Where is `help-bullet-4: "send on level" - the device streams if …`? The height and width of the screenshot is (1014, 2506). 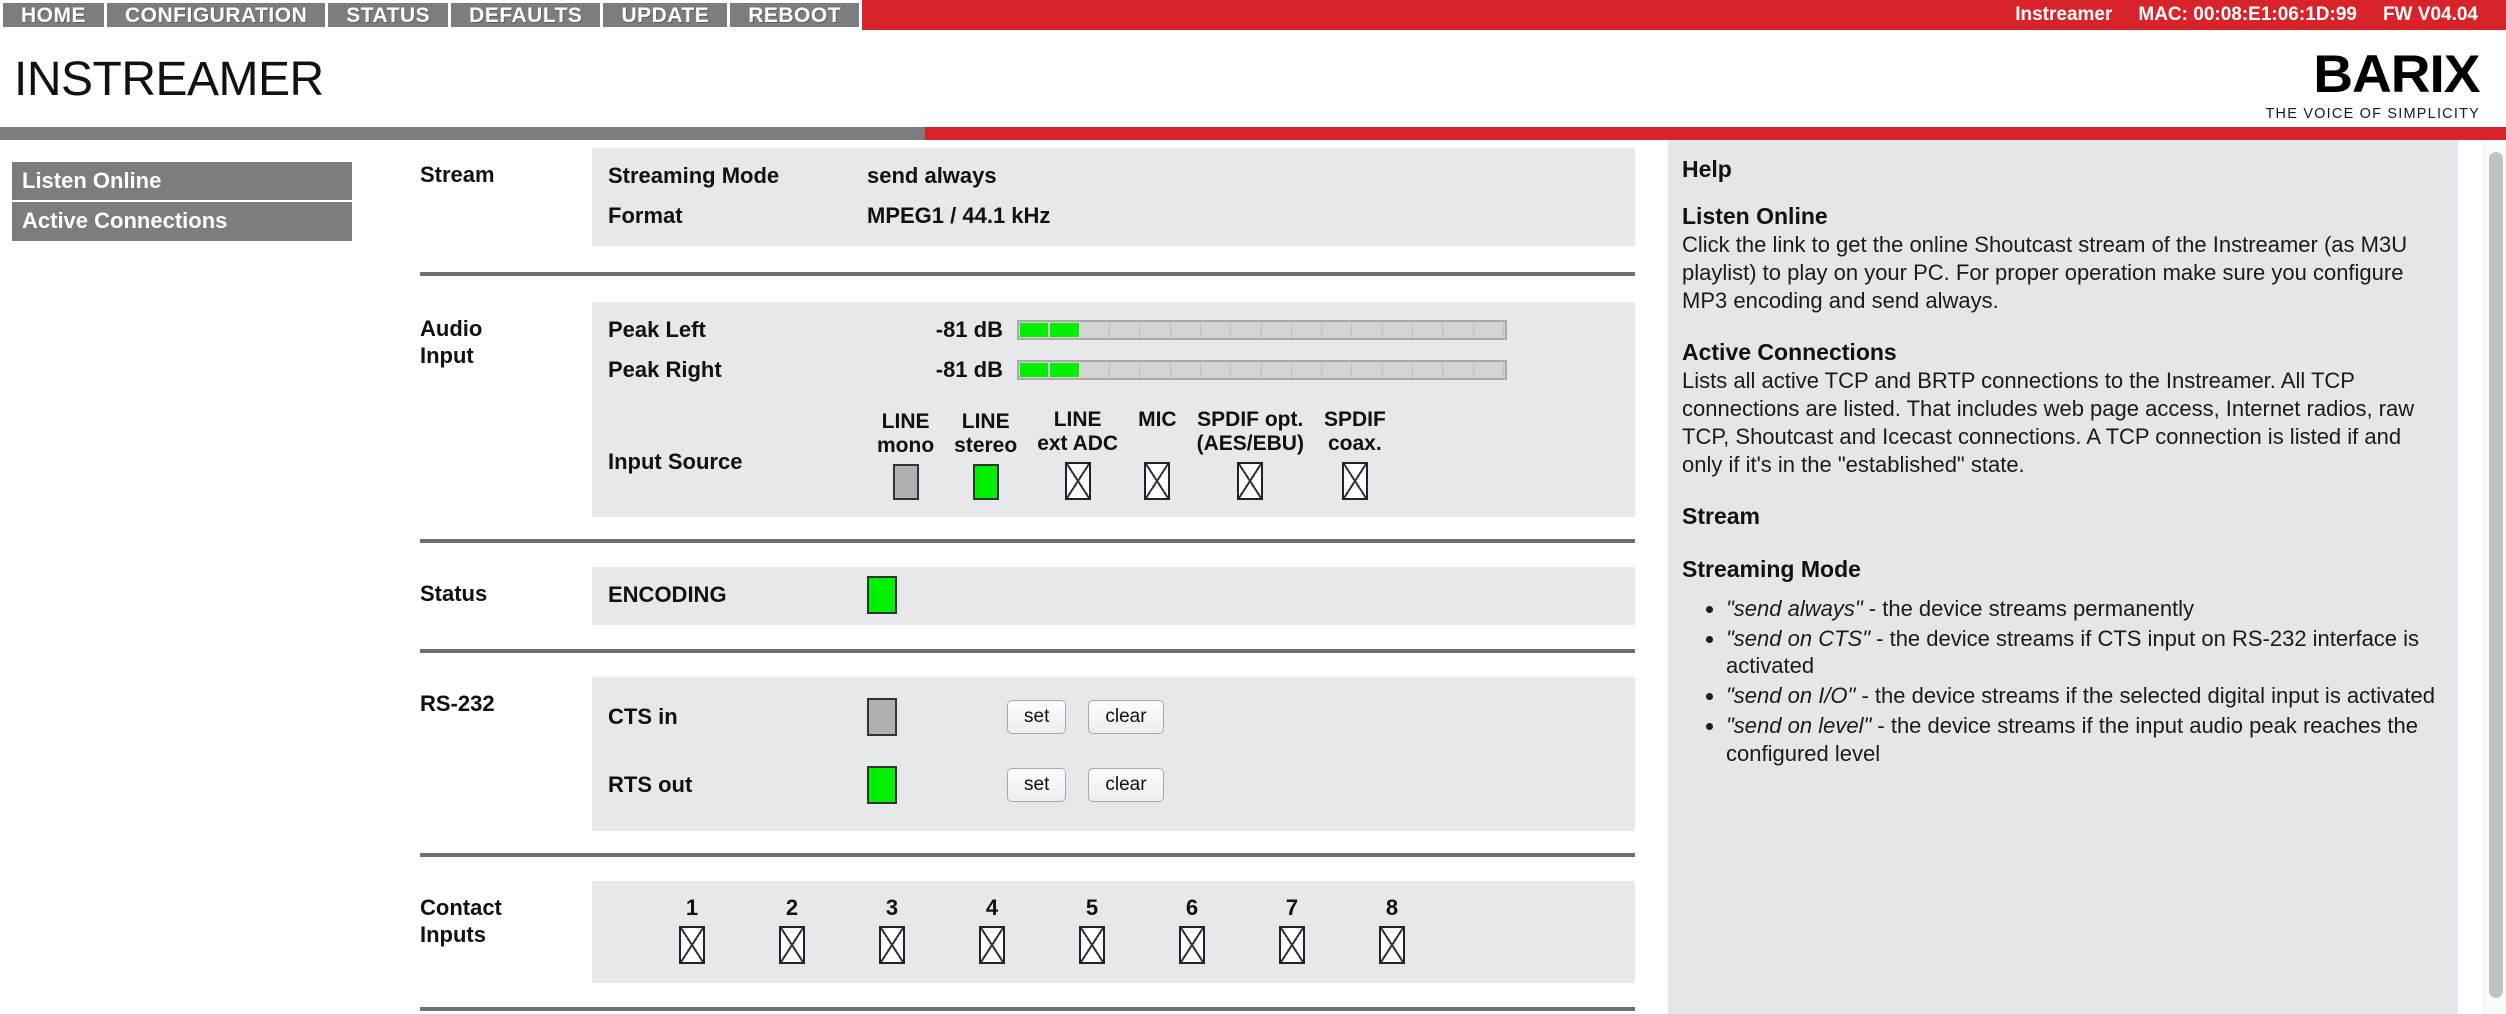
help-bullet-4: "send on level" - the device streams if … is located at coordinates (2081, 740).